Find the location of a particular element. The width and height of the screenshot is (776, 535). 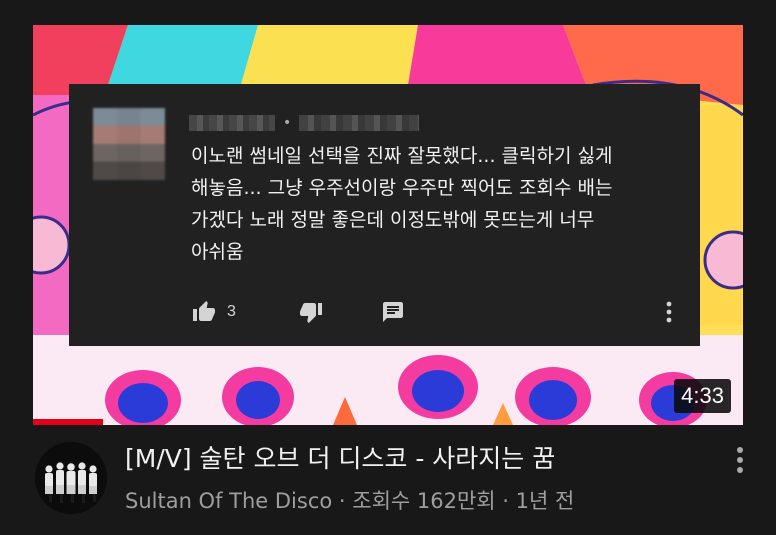

commenter-name-redacted is located at coordinates (232, 123).